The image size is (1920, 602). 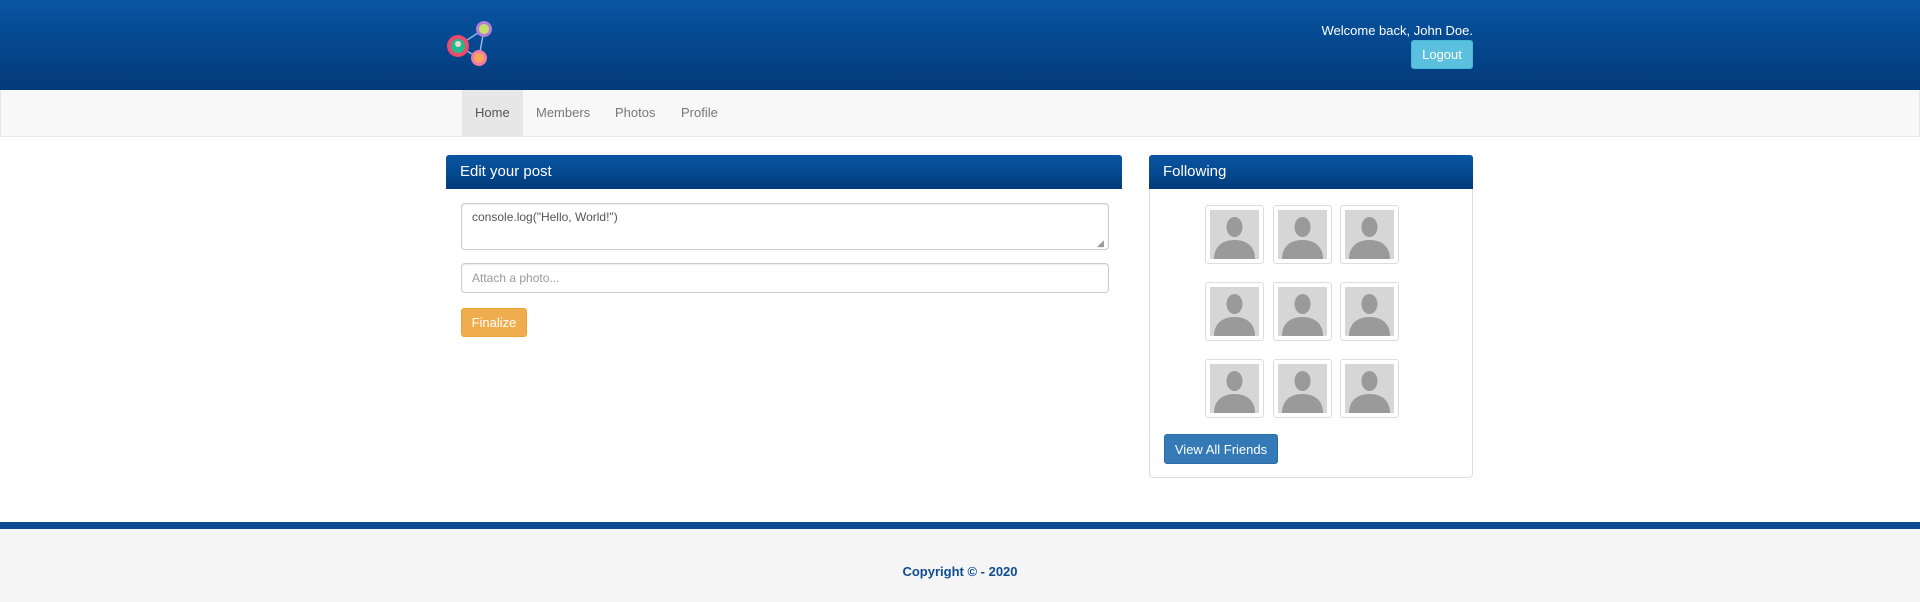 What do you see at coordinates (960, 571) in the screenshot?
I see `copyright-text: Copyright © - 2020` at bounding box center [960, 571].